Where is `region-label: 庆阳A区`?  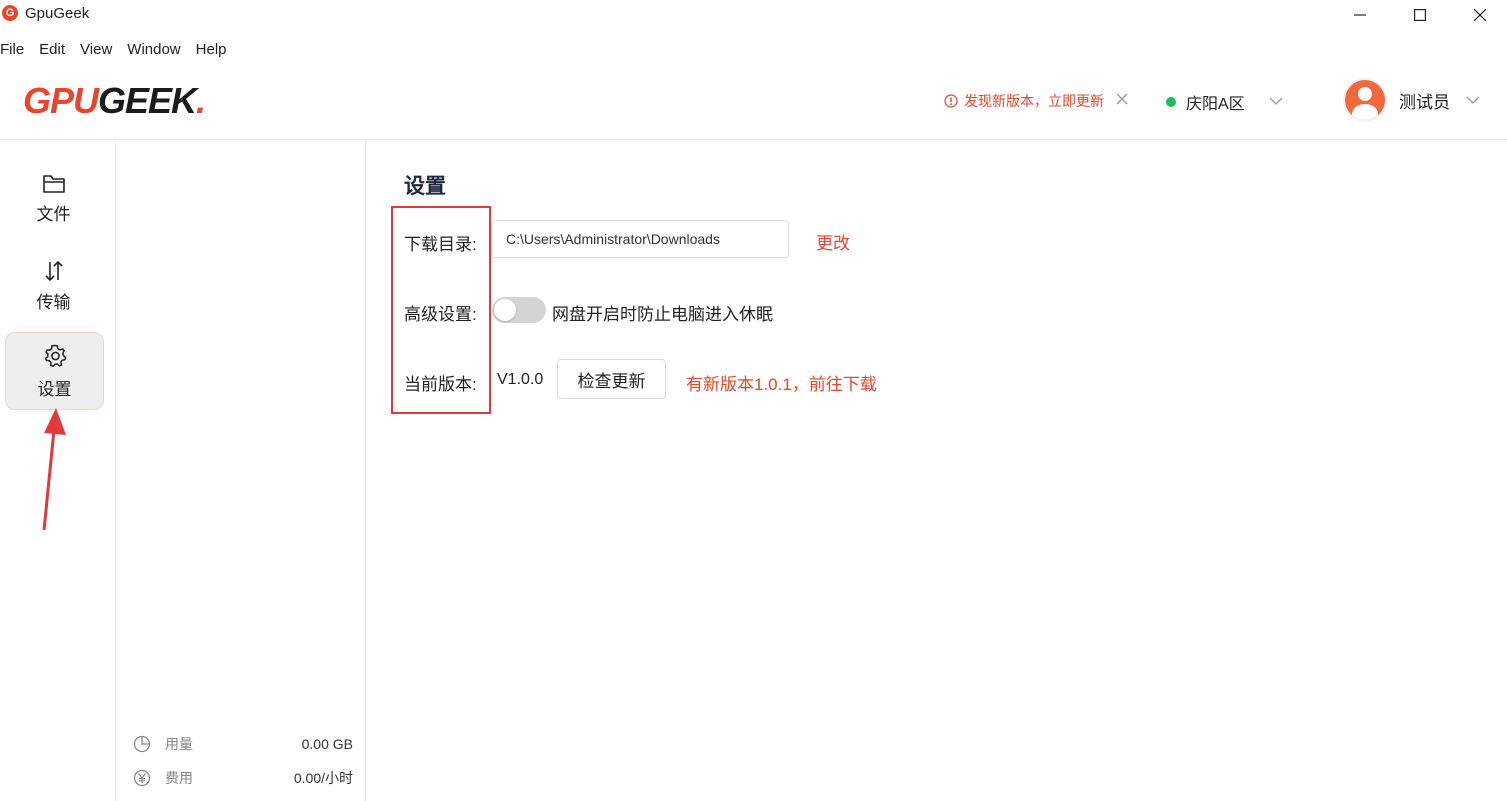
region-label: 庆阳A区 is located at coordinates (1215, 104).